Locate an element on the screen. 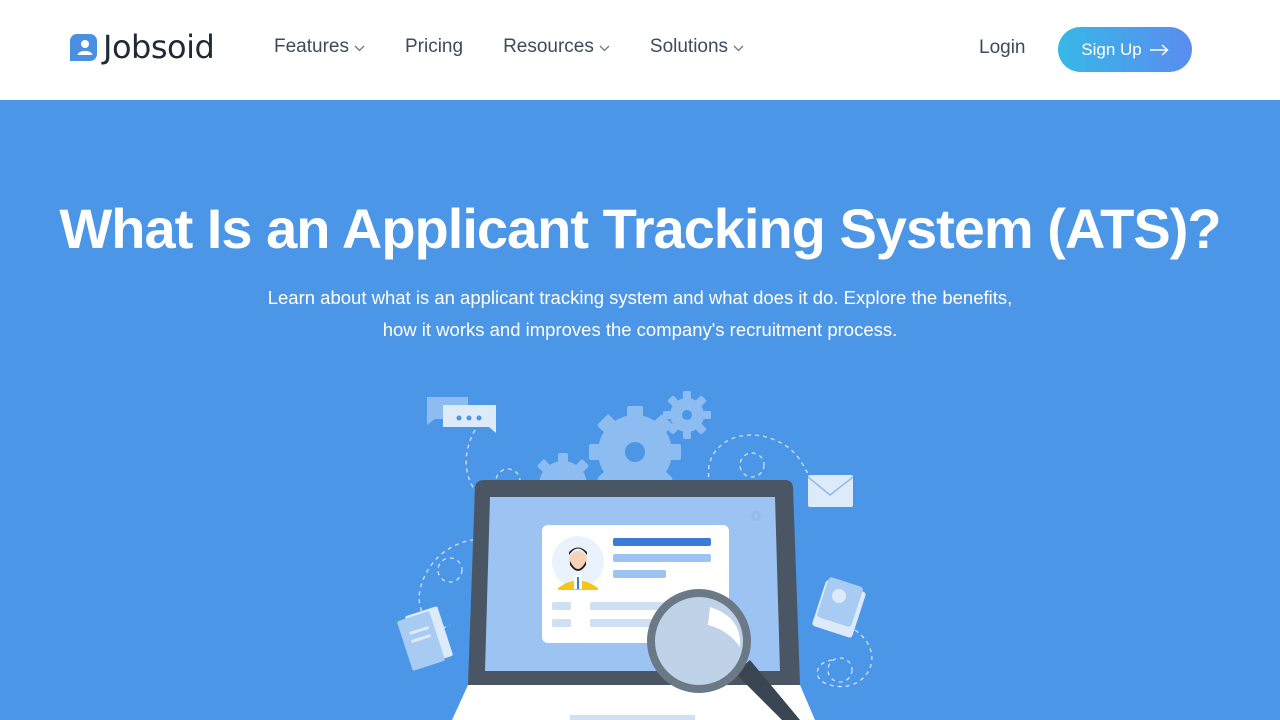 This screenshot has height=720, width=1280. nav-solutions-label: Solutions is located at coordinates (689, 46).